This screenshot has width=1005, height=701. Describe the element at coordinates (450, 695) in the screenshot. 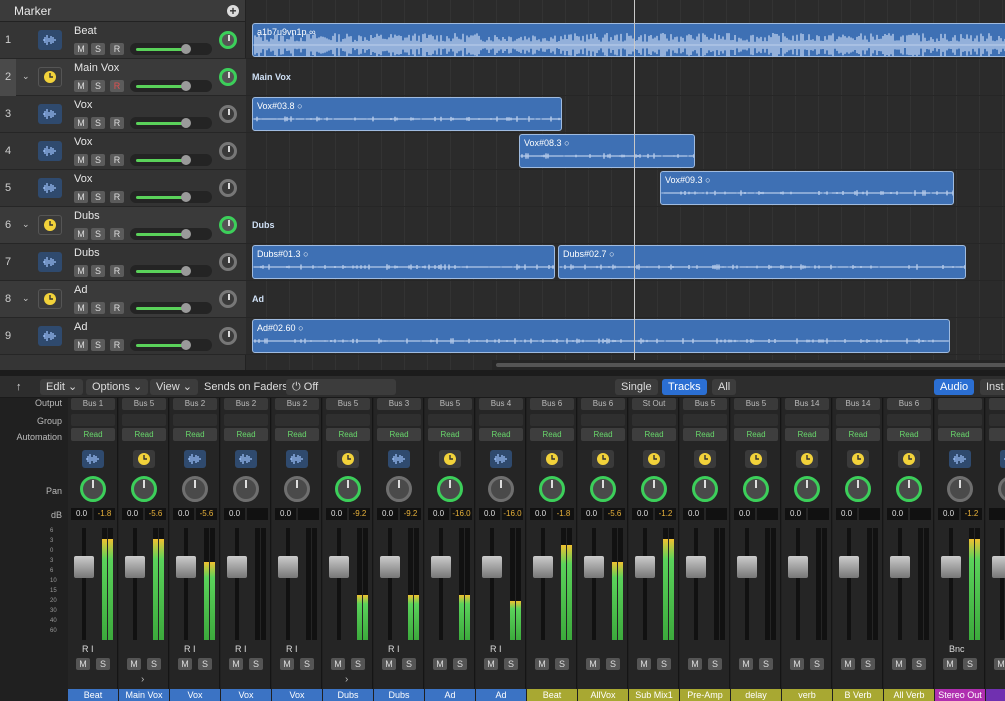

I see `channel-name: Ad` at that location.